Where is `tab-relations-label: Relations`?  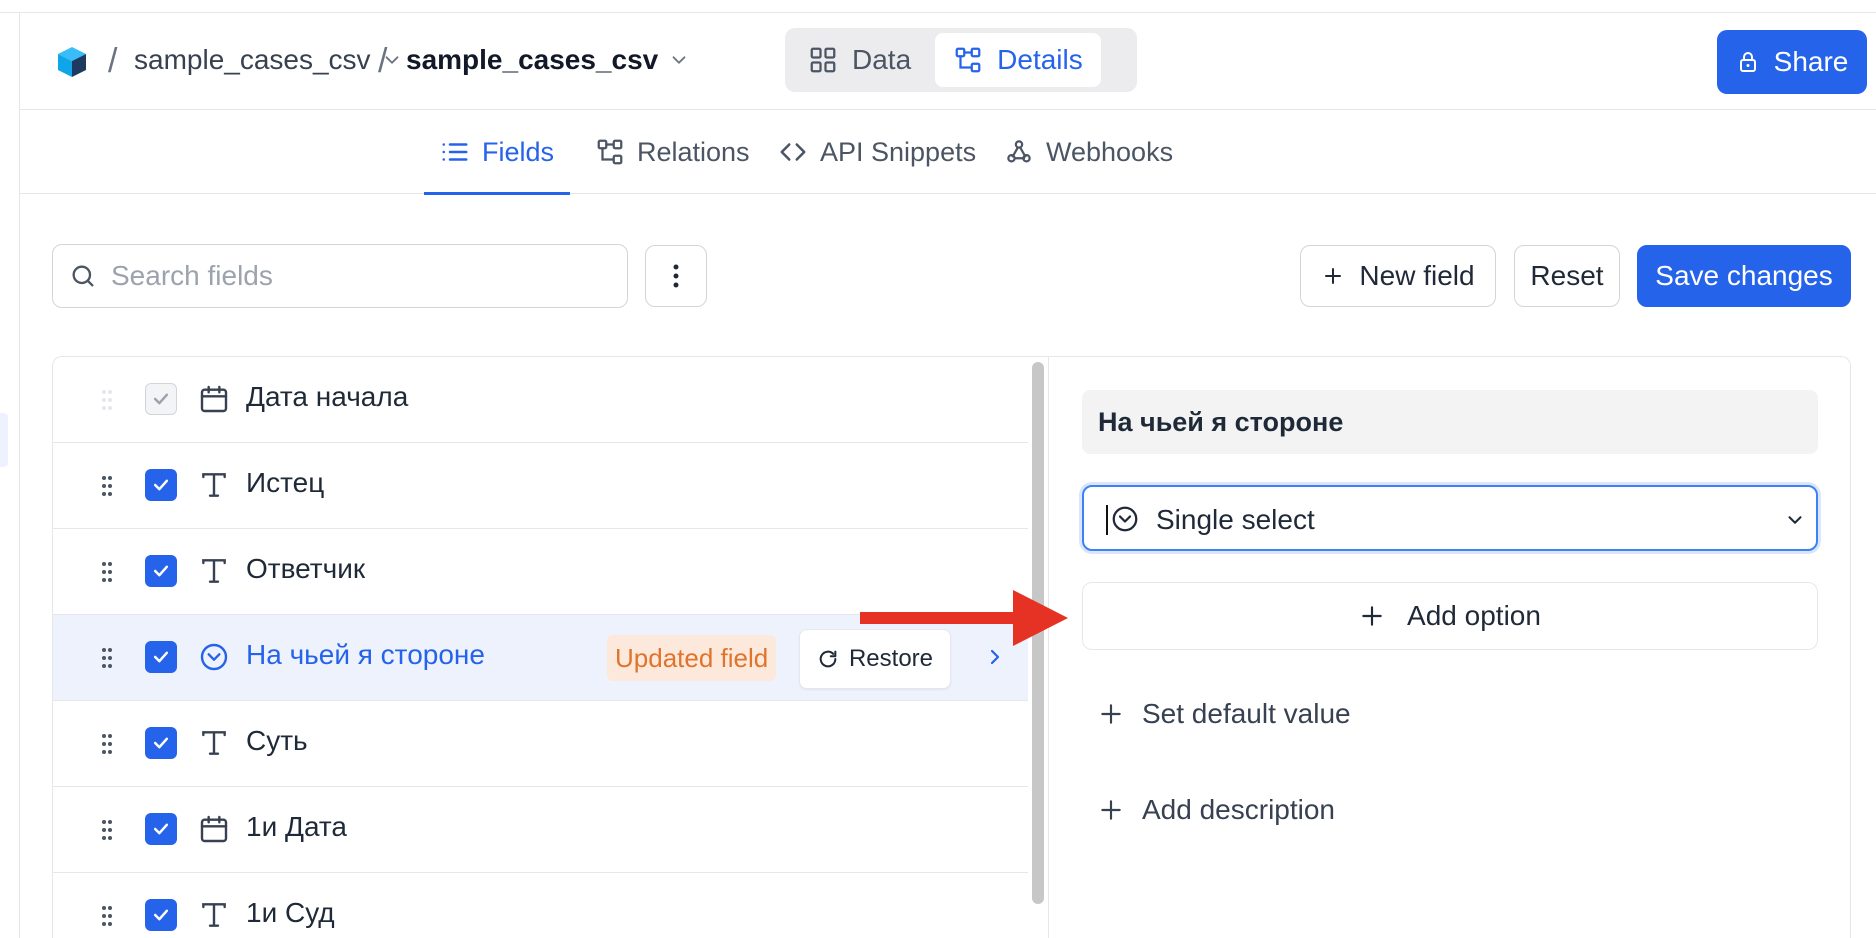 tab-relations-label: Relations is located at coordinates (693, 151).